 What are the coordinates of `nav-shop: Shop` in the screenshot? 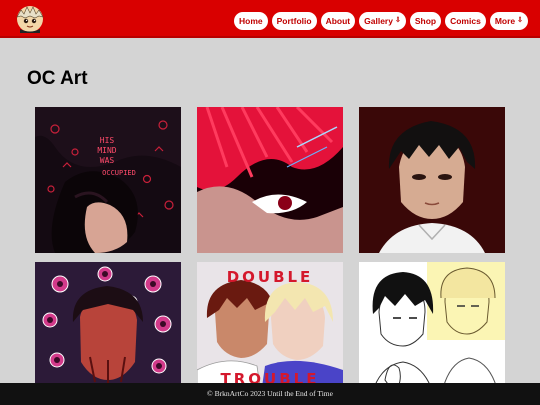 It's located at (425, 21).